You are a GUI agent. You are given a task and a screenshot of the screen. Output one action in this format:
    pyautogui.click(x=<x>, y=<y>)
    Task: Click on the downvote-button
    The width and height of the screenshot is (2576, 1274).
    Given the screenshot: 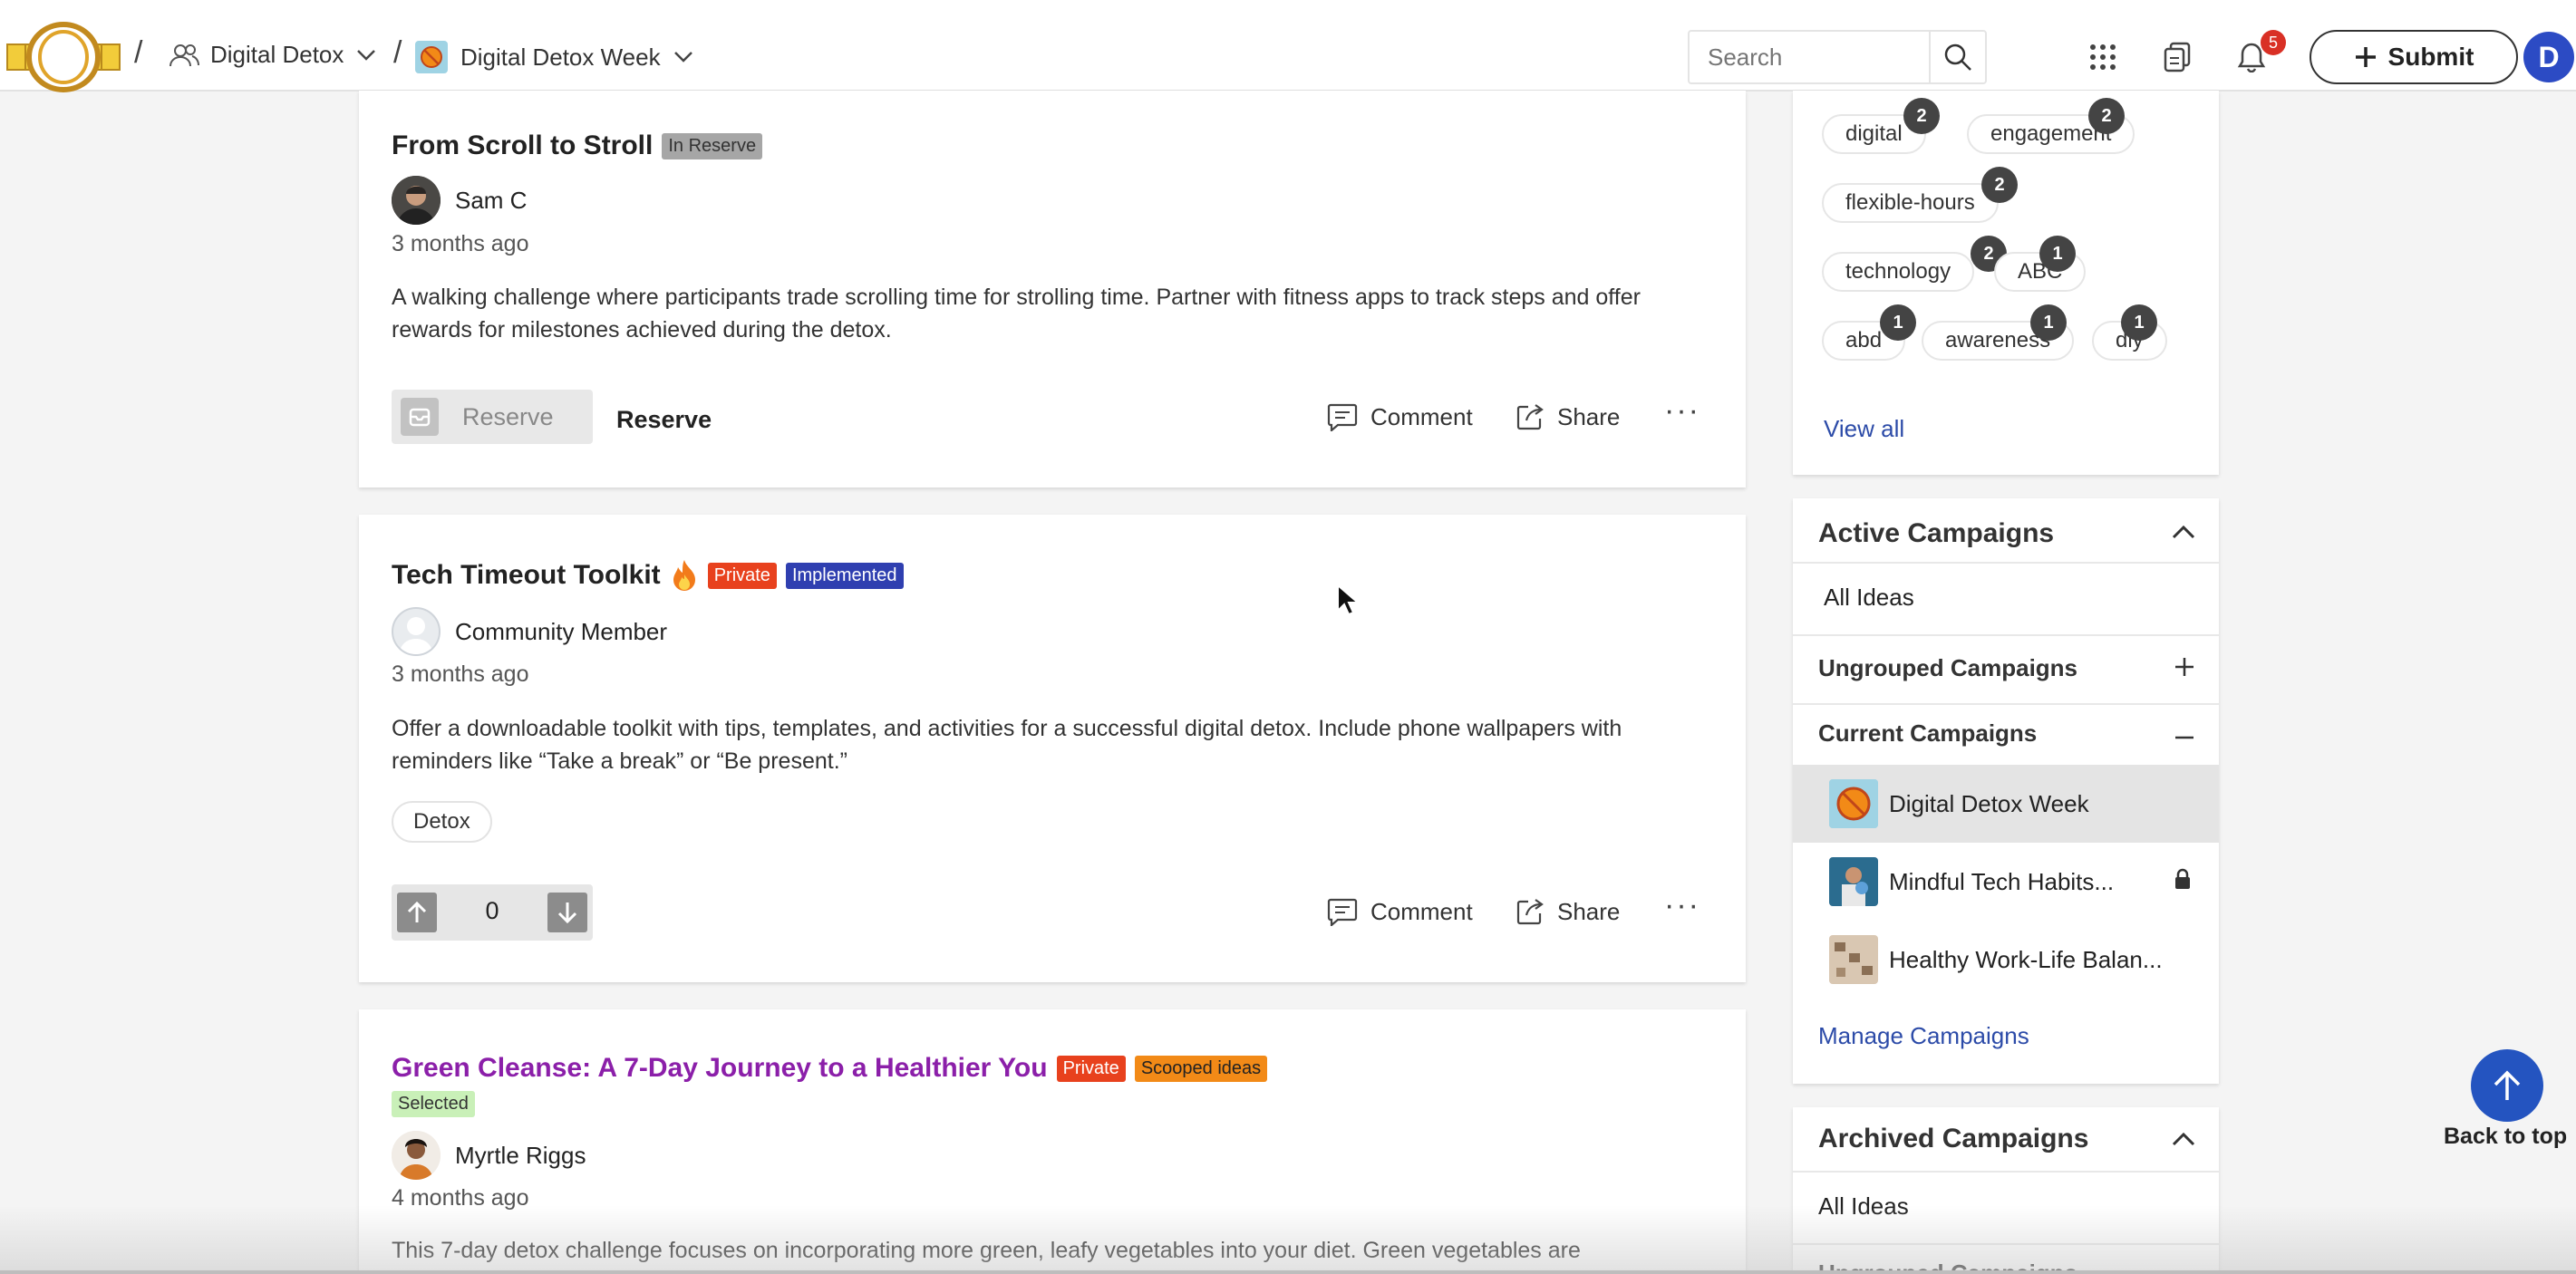 What is the action you would take?
    pyautogui.click(x=567, y=912)
    